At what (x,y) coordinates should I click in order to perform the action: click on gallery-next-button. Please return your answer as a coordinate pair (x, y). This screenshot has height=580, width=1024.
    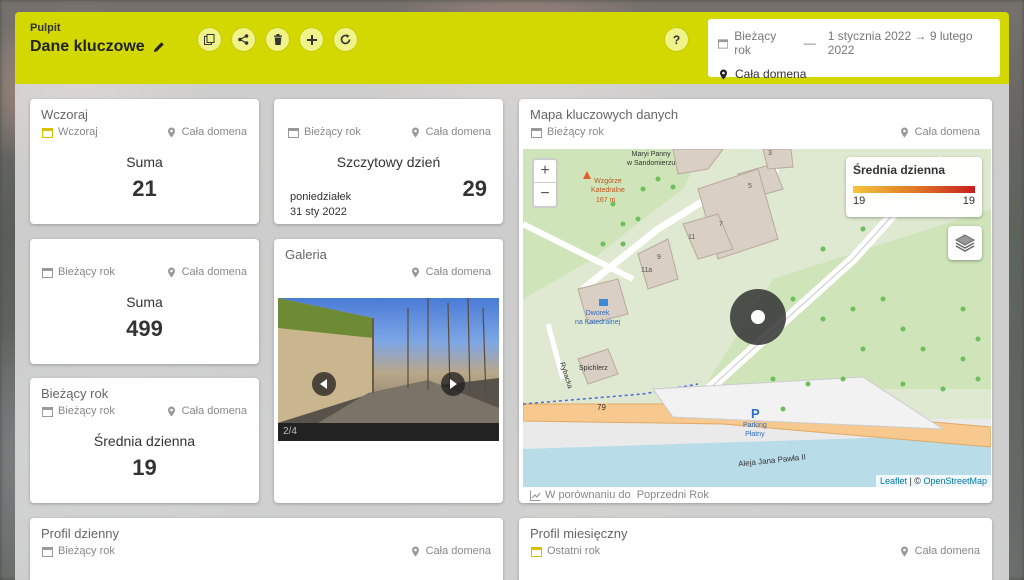
    Looking at the image, I should click on (453, 384).